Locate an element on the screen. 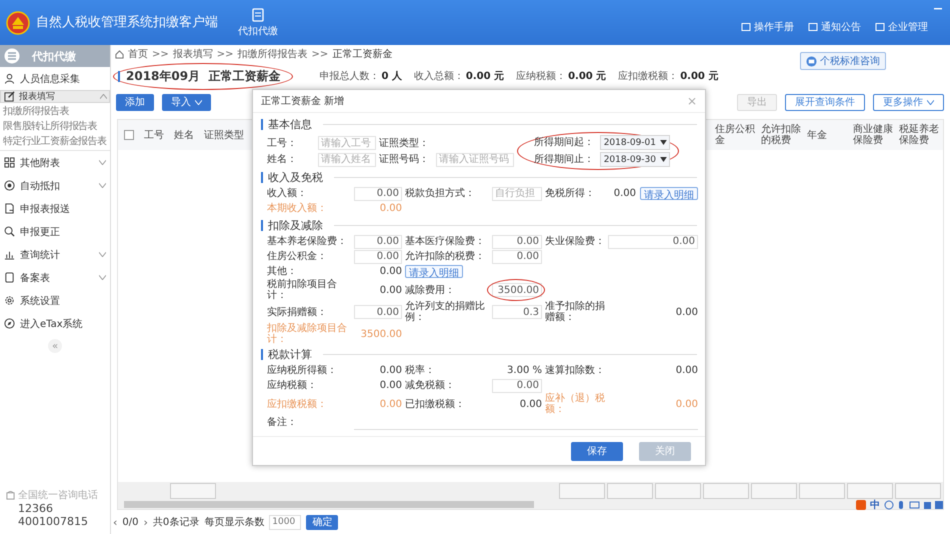 This screenshot has width=950, height=534. input-field: 3500.00 is located at coordinates (517, 290).